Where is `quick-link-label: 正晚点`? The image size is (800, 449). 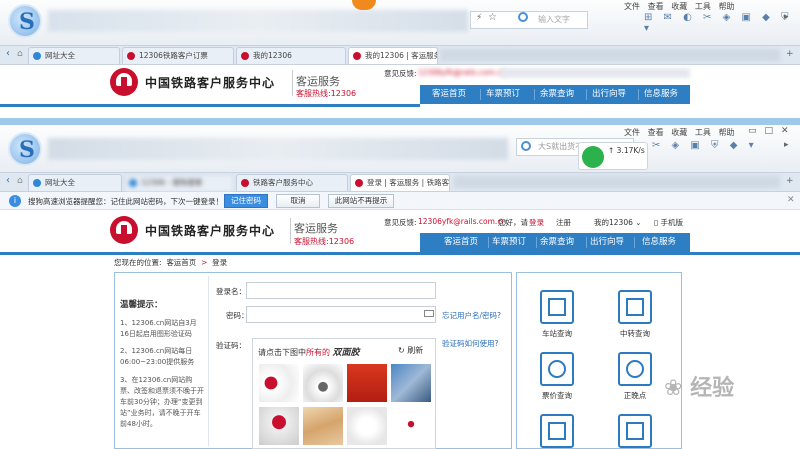
quick-link-label: 正晚点 is located at coordinates (635, 395).